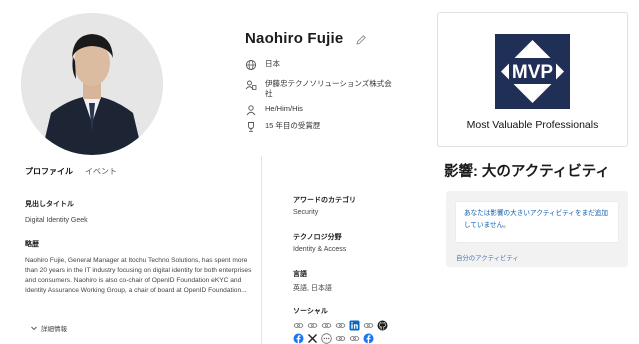  What do you see at coordinates (310, 311) in the screenshot?
I see `social-label: ソーシャル` at bounding box center [310, 311].